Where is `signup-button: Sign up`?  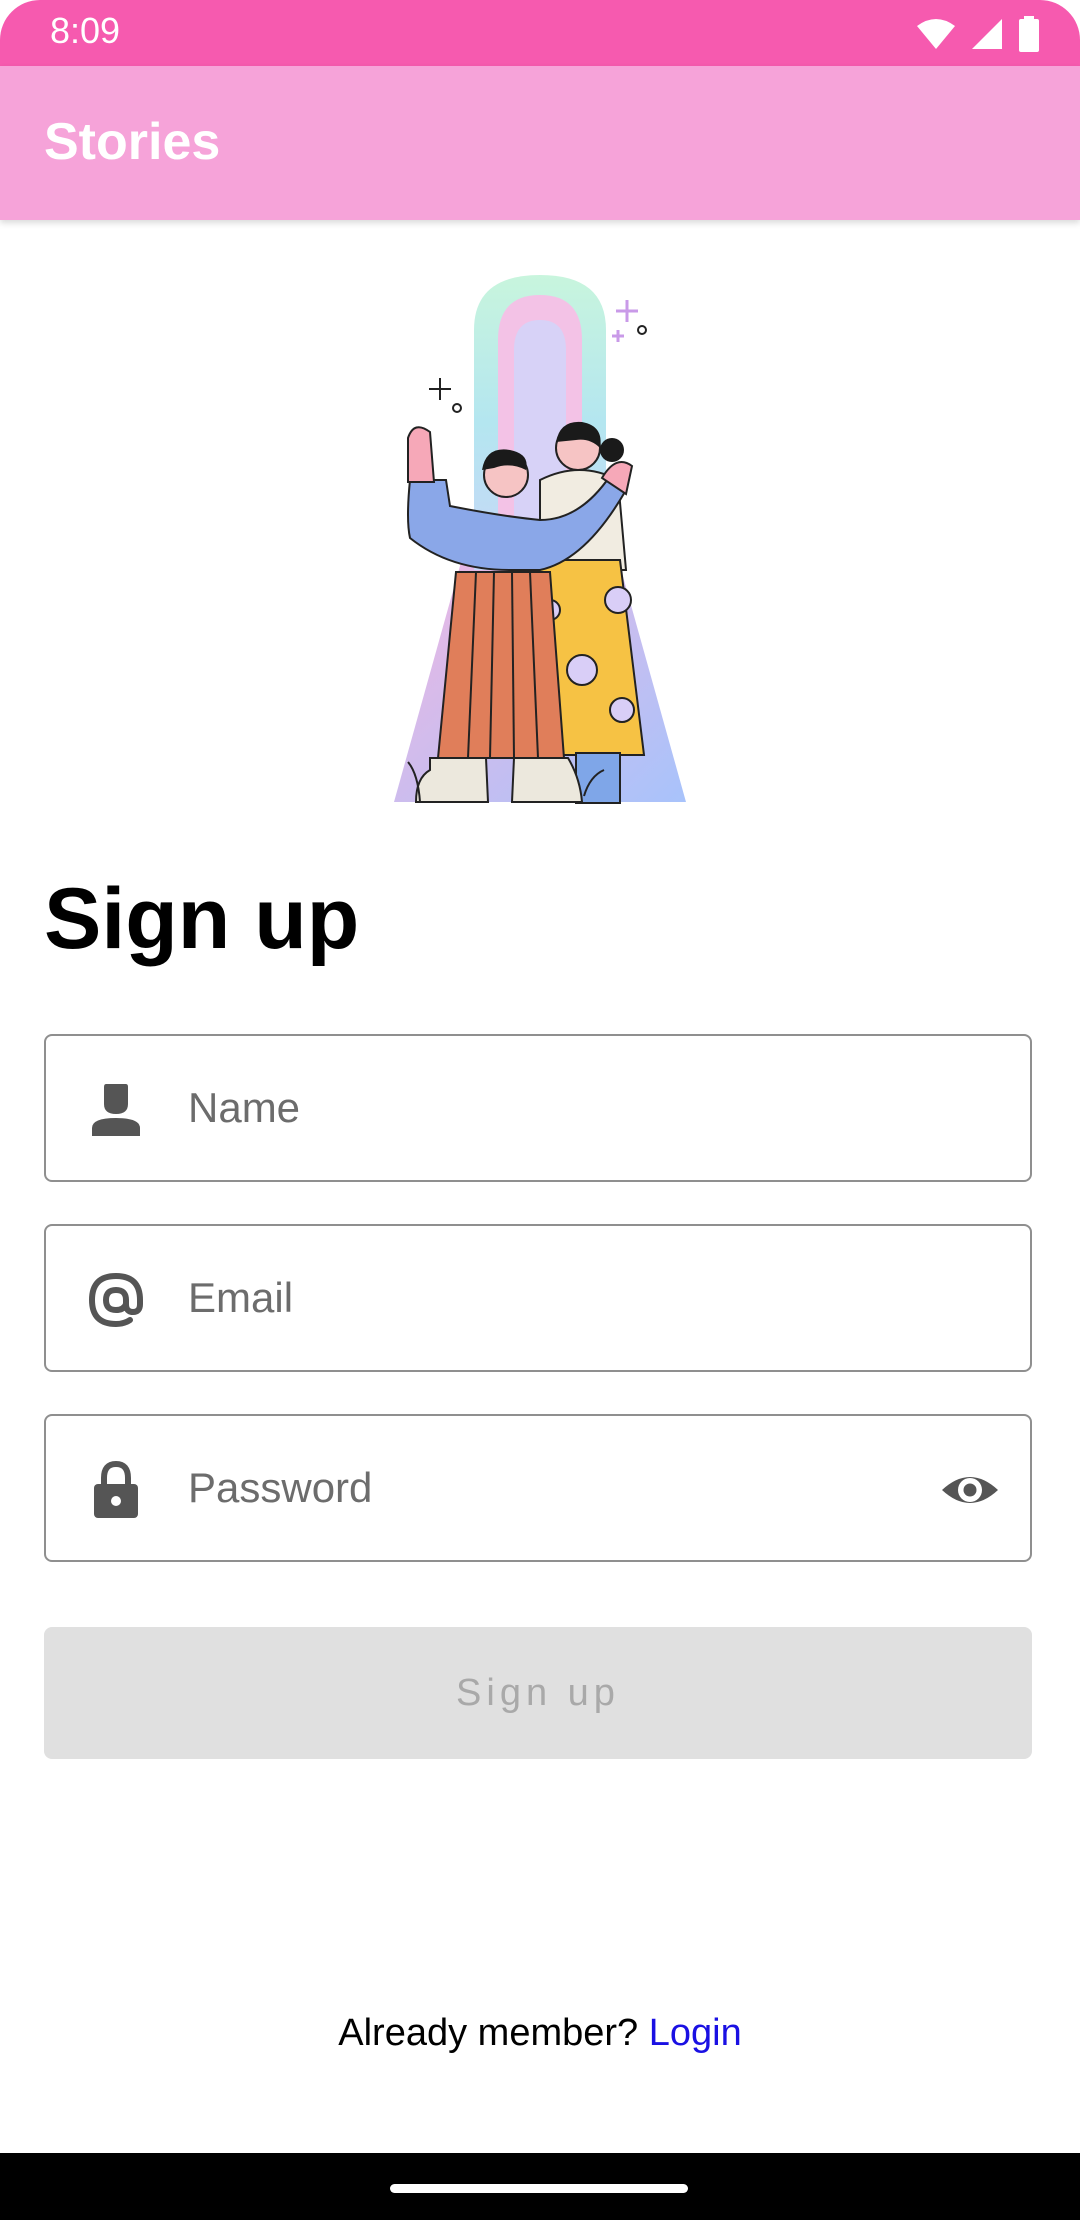
signup-button: Sign up is located at coordinates (538, 1693).